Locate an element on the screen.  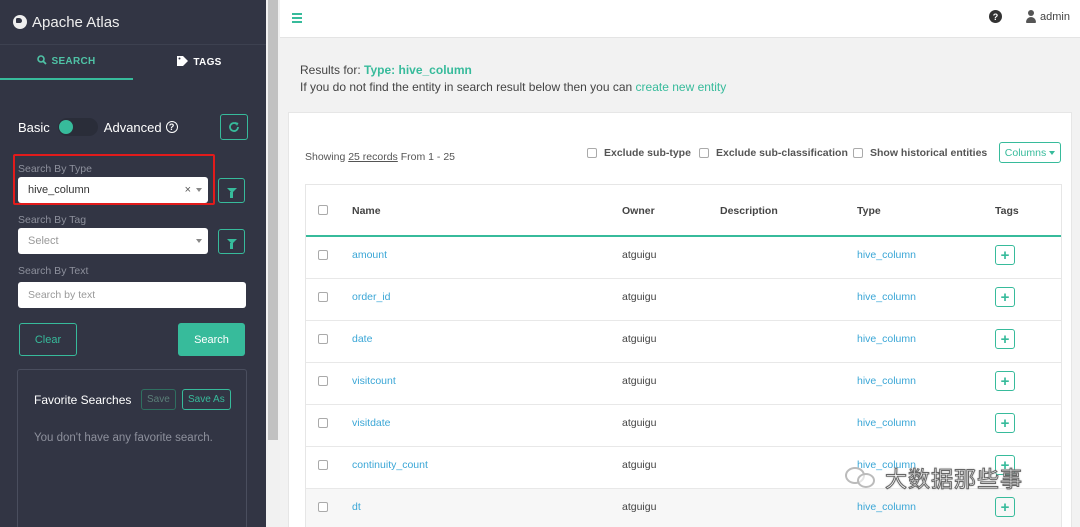
filter-icon is located at coordinates (231, 193).